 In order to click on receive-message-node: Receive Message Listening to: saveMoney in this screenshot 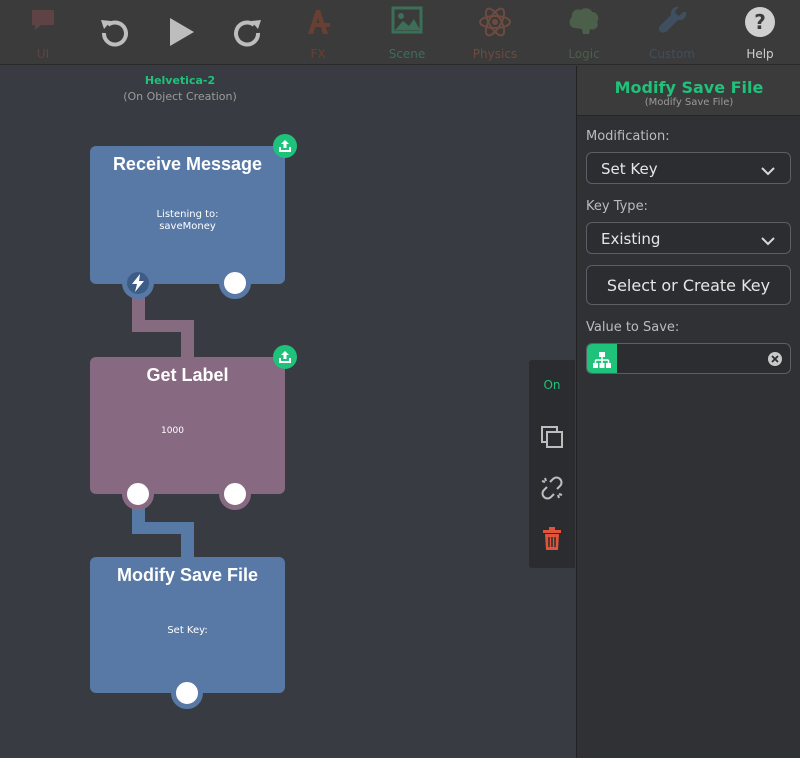, I will do `click(193, 216)`.